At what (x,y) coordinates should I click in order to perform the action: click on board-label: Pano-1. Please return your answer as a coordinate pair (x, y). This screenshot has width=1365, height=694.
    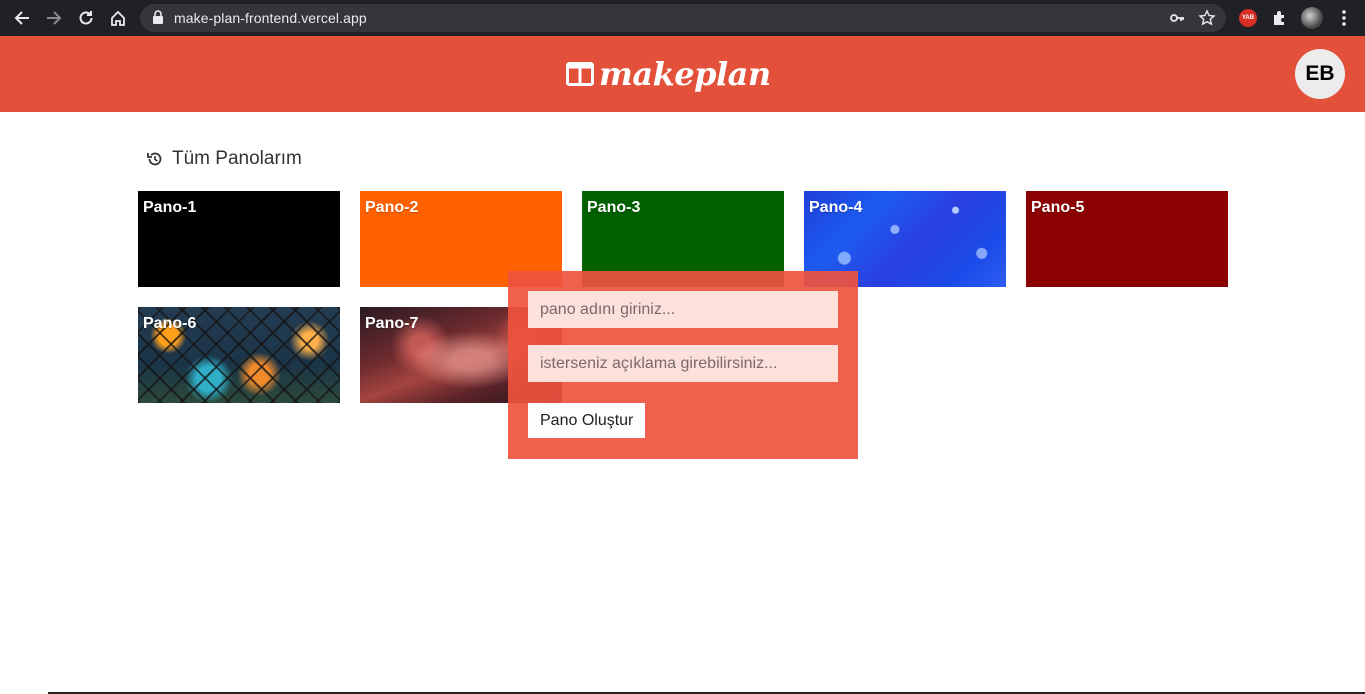
    Looking at the image, I should click on (170, 207).